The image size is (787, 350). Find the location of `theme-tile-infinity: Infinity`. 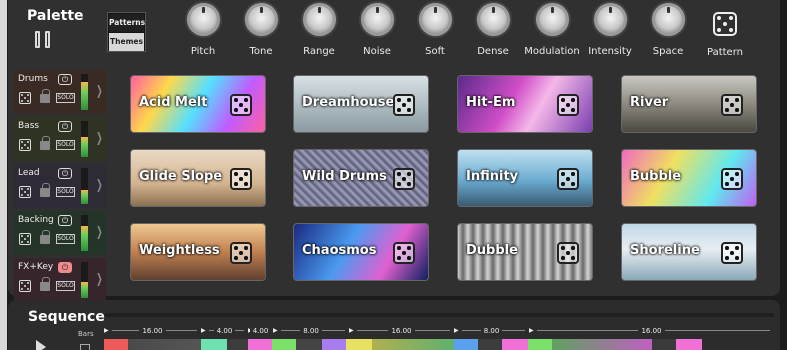

theme-tile-infinity: Infinity is located at coordinates (525, 178).